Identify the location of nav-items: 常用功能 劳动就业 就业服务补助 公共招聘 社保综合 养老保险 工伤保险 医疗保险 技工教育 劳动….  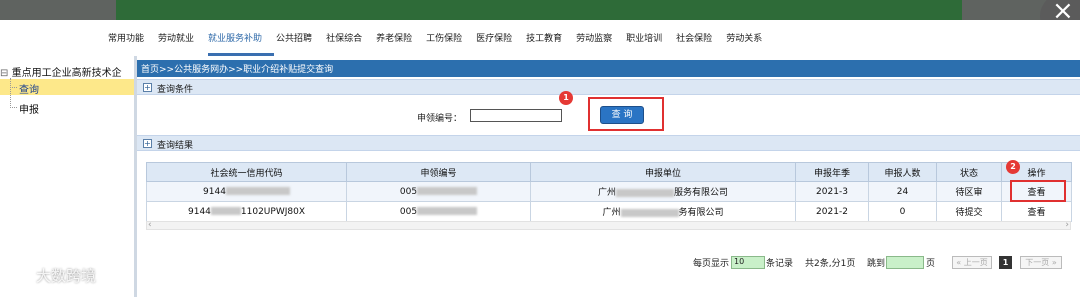
(442, 37).